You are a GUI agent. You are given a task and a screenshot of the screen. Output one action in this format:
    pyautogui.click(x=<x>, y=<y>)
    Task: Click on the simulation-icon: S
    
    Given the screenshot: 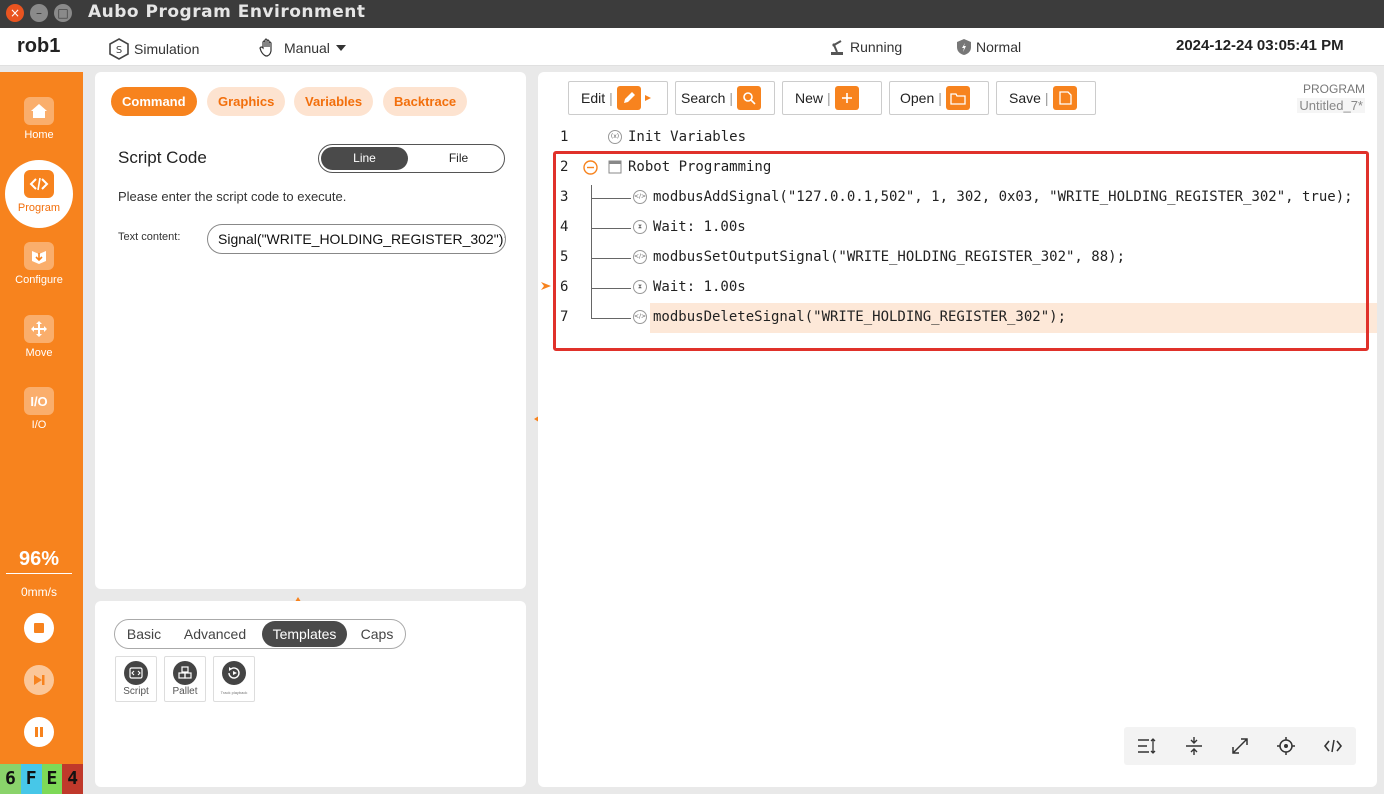 What is the action you would take?
    pyautogui.click(x=119, y=49)
    